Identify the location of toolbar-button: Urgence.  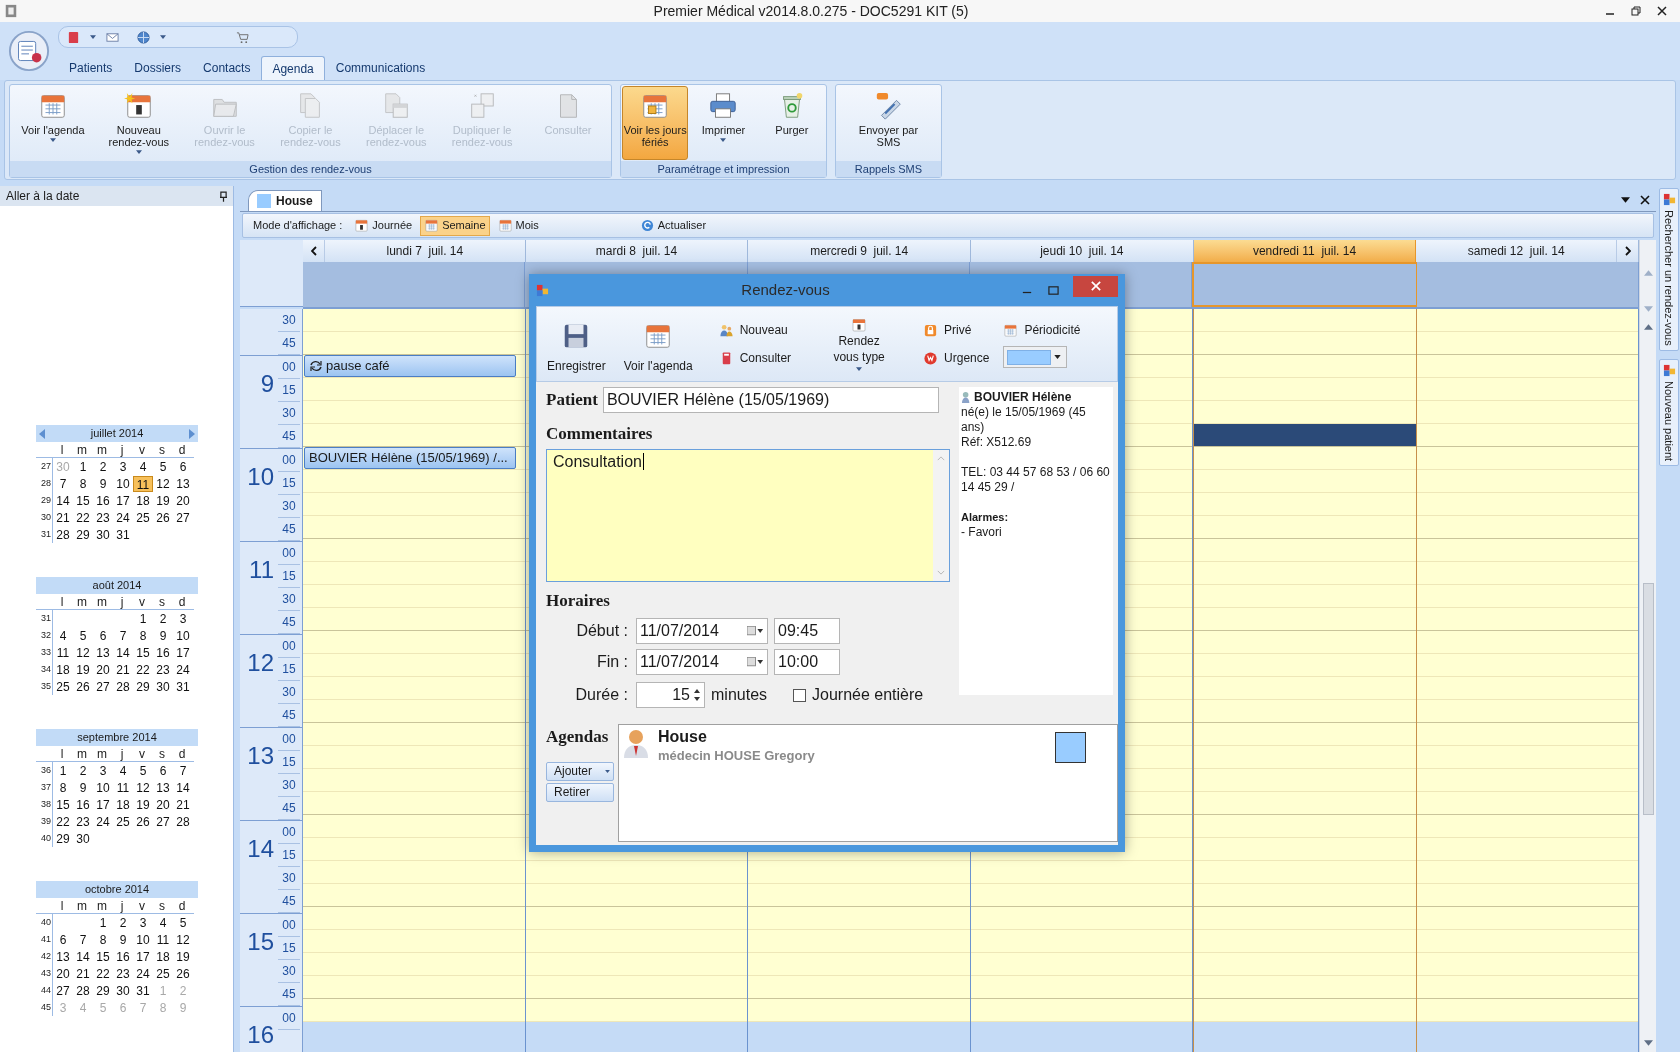
(956, 358).